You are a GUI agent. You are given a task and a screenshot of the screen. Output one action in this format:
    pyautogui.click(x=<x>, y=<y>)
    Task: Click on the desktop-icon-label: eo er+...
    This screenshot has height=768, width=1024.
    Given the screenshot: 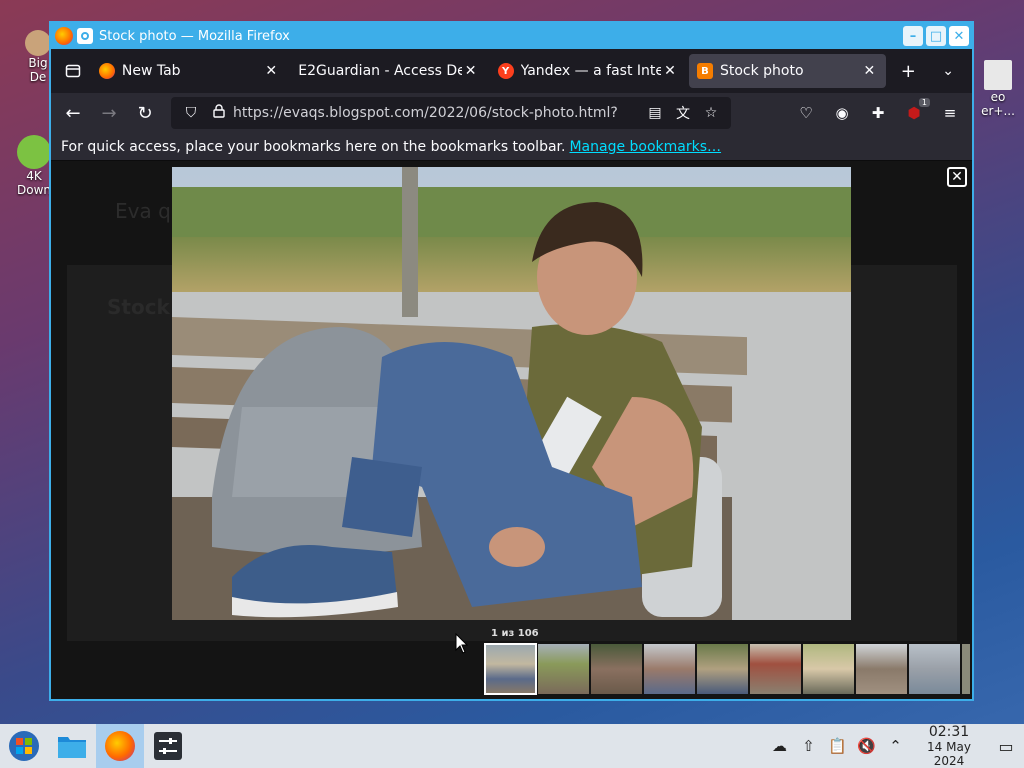 What is the action you would take?
    pyautogui.click(x=998, y=104)
    